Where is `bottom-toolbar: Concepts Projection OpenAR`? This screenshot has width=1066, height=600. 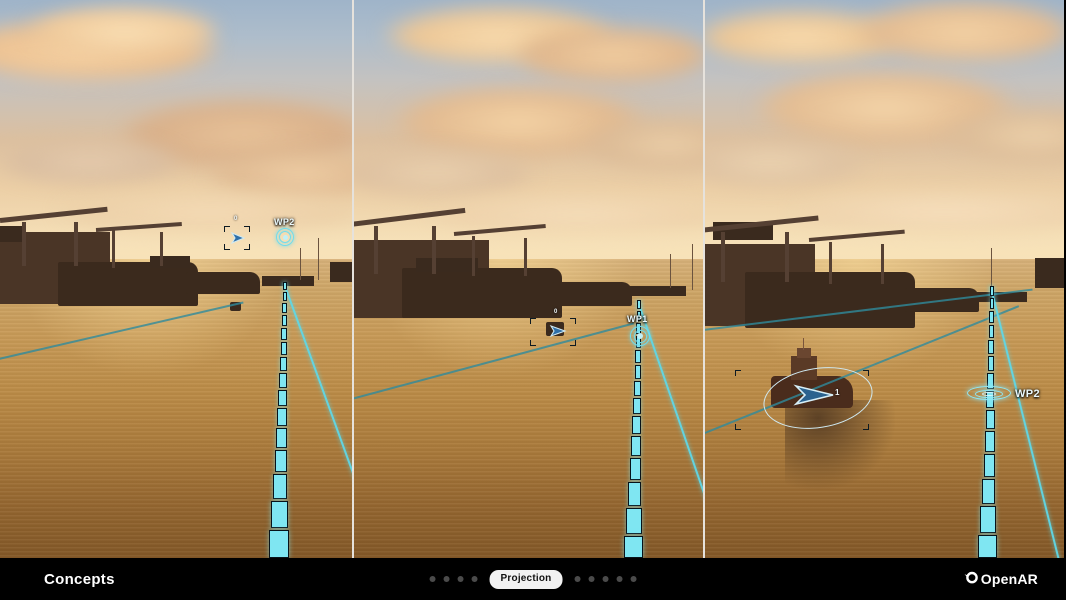
bottom-toolbar: Concepts Projection OpenAR is located at coordinates (533, 579).